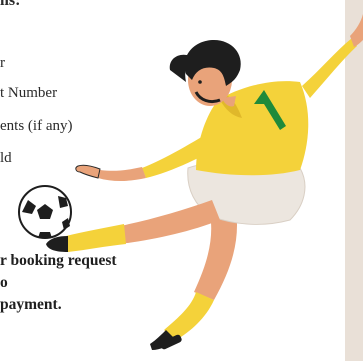 The width and height of the screenshot is (363, 361). What do you see at coordinates (332, 56) in the screenshot?
I see `raised-arm` at bounding box center [332, 56].